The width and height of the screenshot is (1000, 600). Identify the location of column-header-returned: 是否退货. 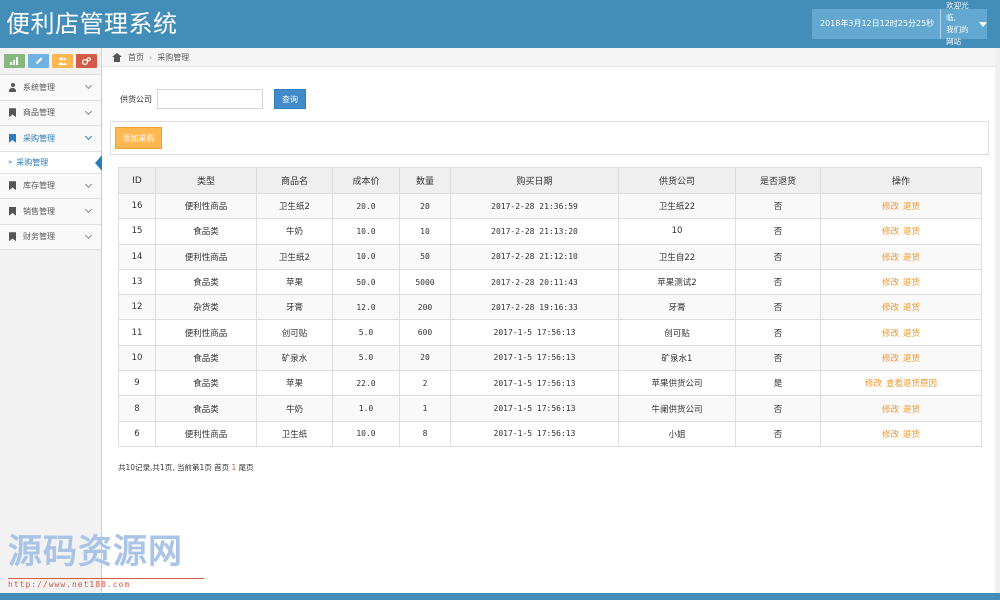
(778, 180).